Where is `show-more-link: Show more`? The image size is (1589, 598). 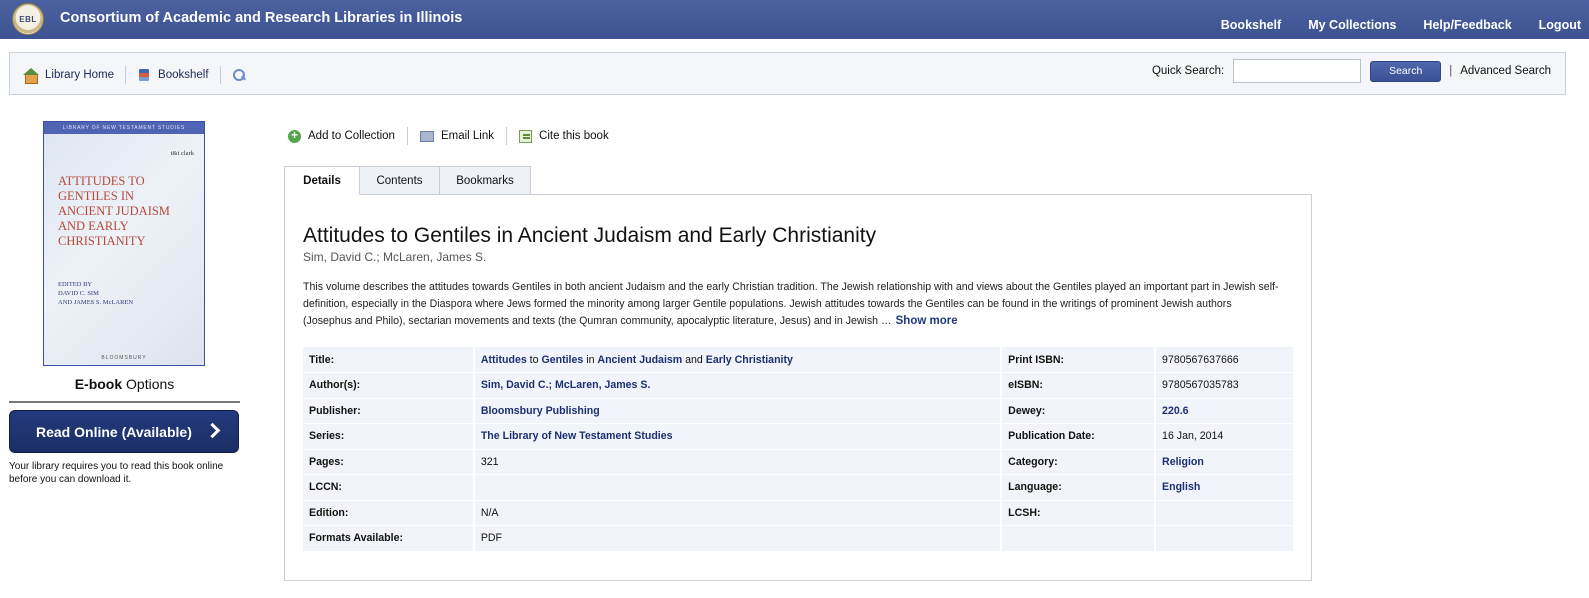
show-more-link: Show more is located at coordinates (927, 321).